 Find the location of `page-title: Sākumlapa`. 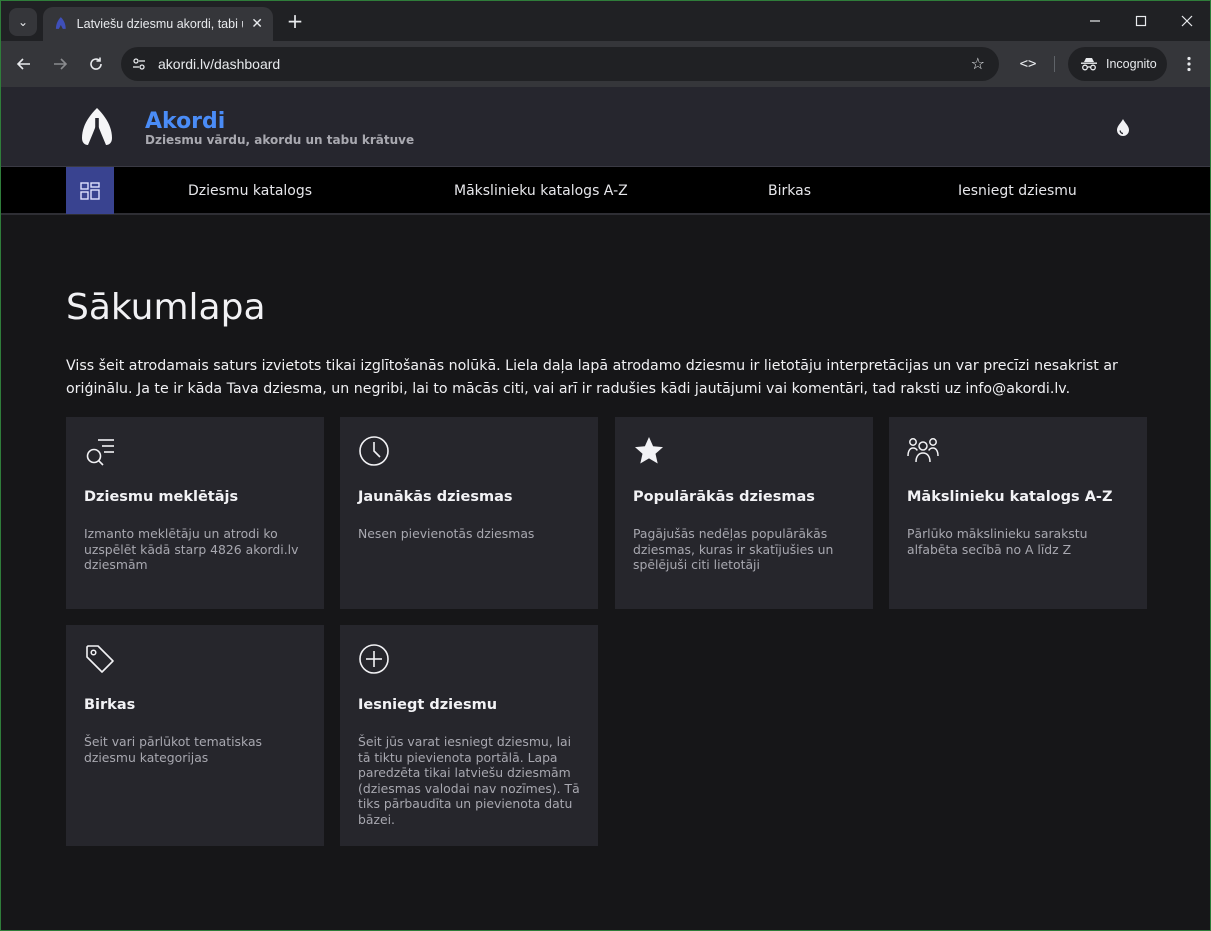

page-title: Sākumlapa is located at coordinates (166, 307).